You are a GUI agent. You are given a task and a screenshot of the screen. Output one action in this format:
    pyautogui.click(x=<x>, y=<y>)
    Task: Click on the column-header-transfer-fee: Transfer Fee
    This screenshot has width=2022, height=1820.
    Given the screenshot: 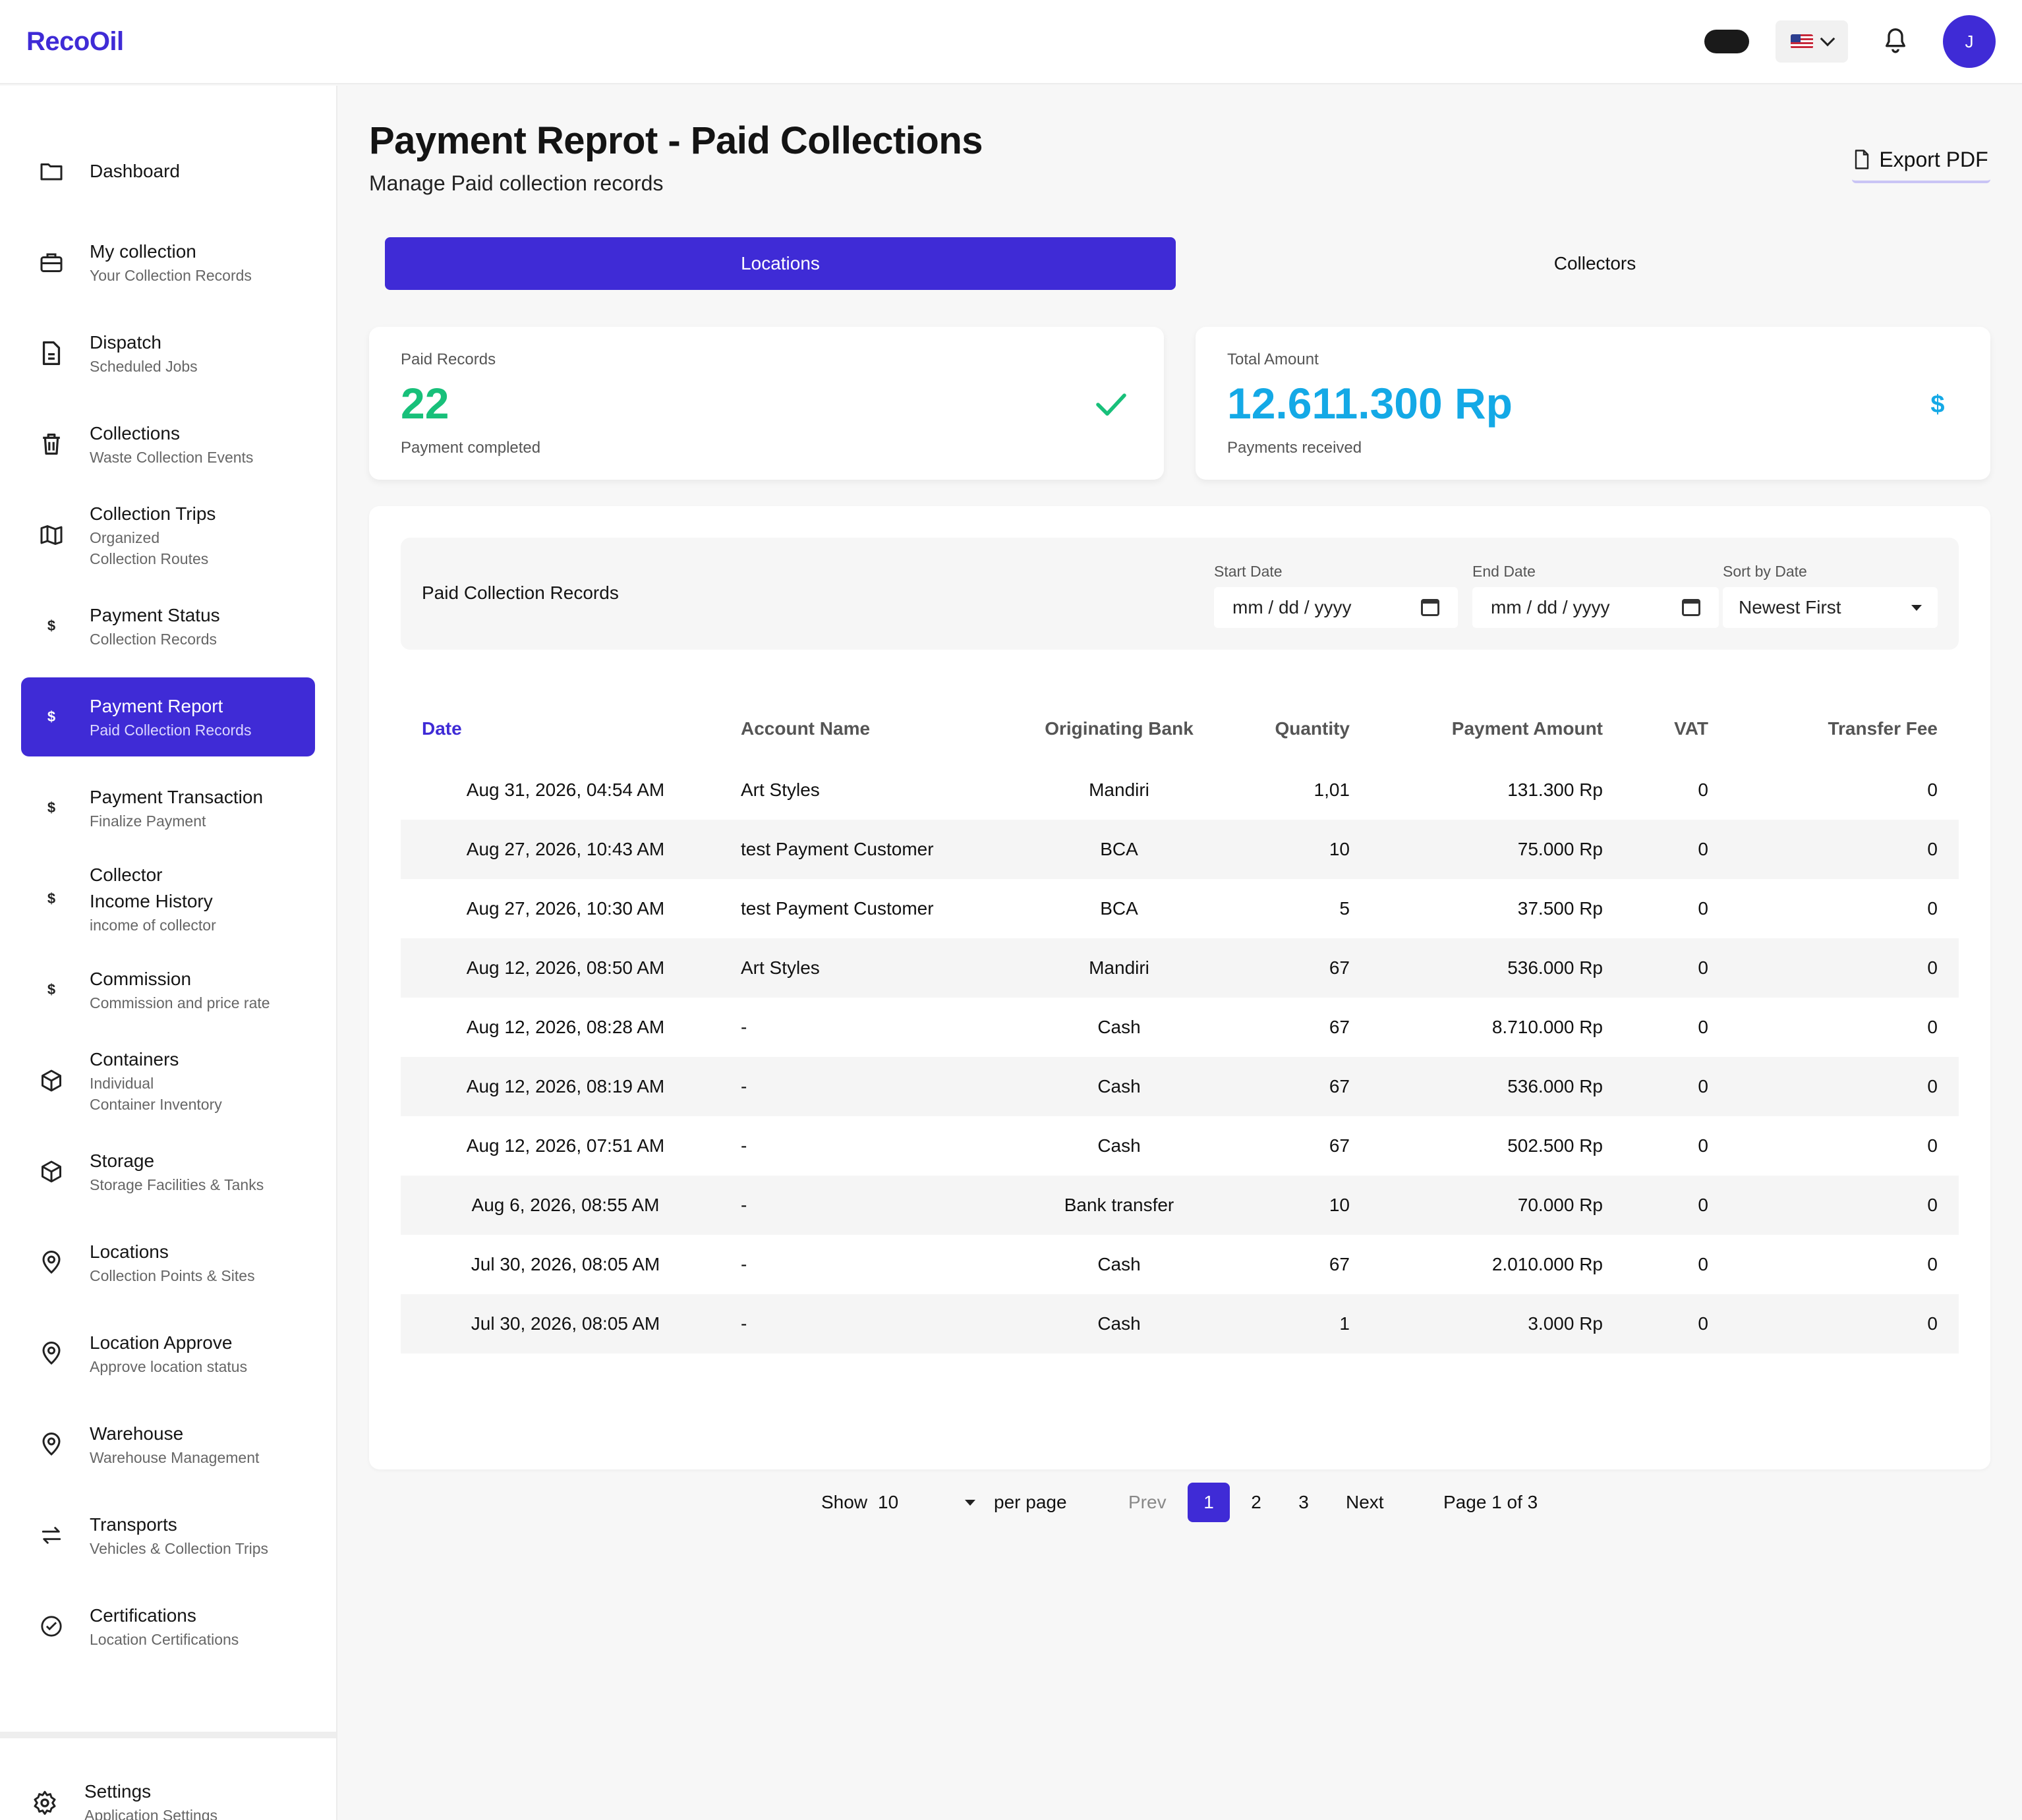 What is the action you would take?
    pyautogui.click(x=1844, y=728)
    